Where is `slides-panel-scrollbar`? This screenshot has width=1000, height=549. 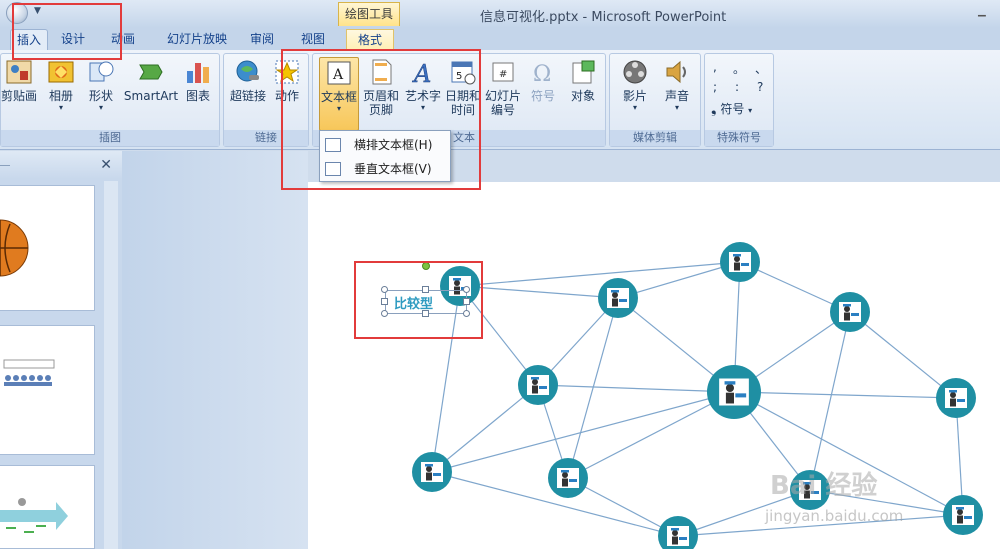 slides-panel-scrollbar is located at coordinates (111, 365).